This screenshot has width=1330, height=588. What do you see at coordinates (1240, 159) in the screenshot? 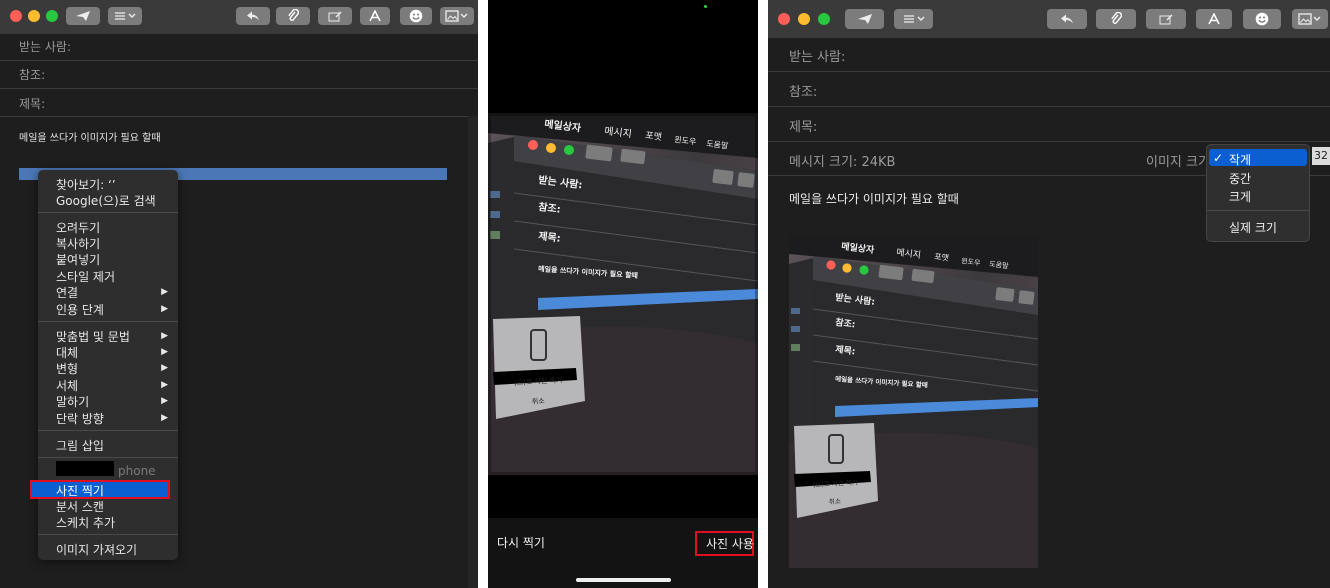
I see `size-option-small: 작게` at bounding box center [1240, 159].